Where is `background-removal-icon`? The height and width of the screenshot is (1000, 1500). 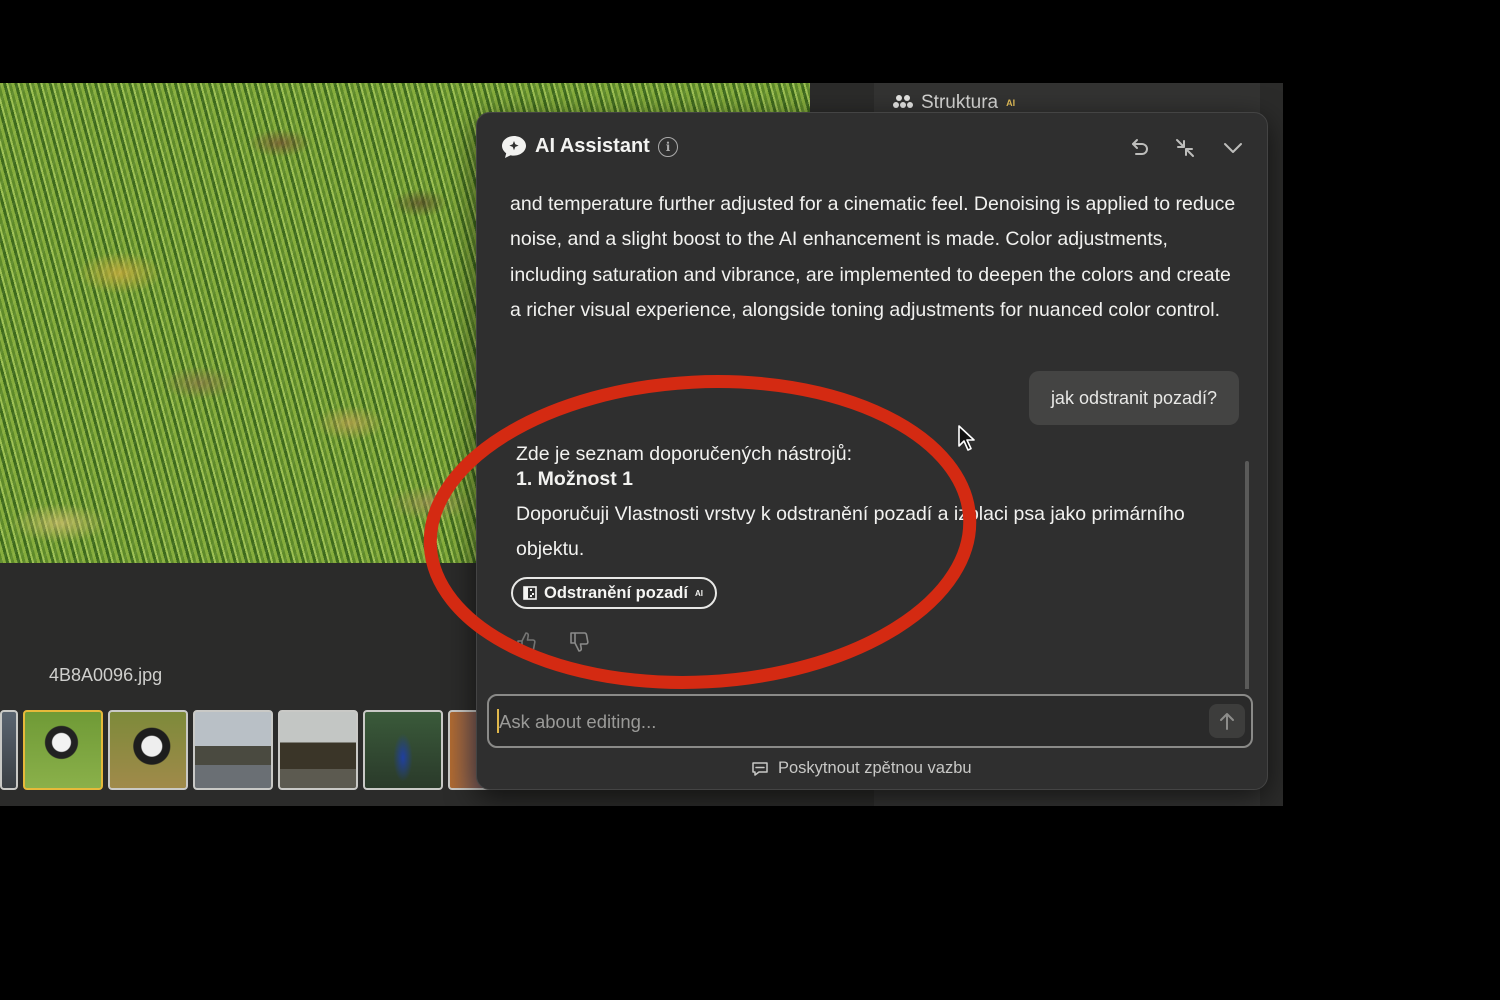 background-removal-icon is located at coordinates (530, 593).